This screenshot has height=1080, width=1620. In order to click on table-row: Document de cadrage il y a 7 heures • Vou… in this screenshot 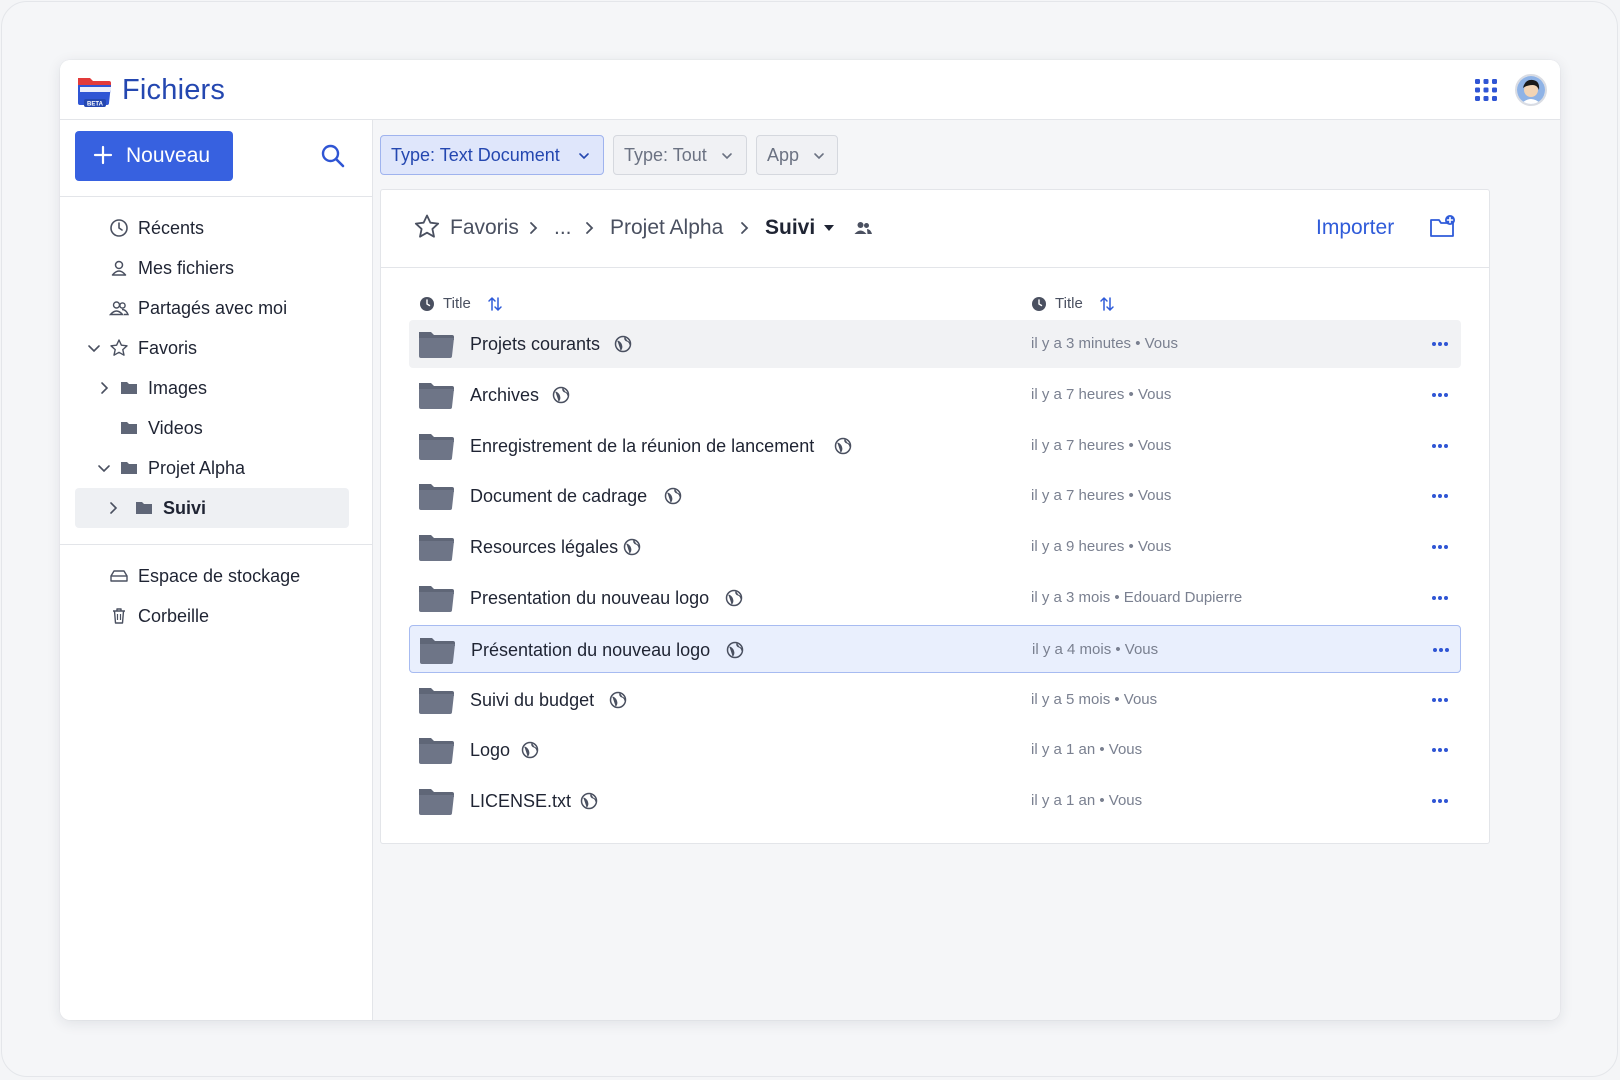, I will do `click(935, 496)`.